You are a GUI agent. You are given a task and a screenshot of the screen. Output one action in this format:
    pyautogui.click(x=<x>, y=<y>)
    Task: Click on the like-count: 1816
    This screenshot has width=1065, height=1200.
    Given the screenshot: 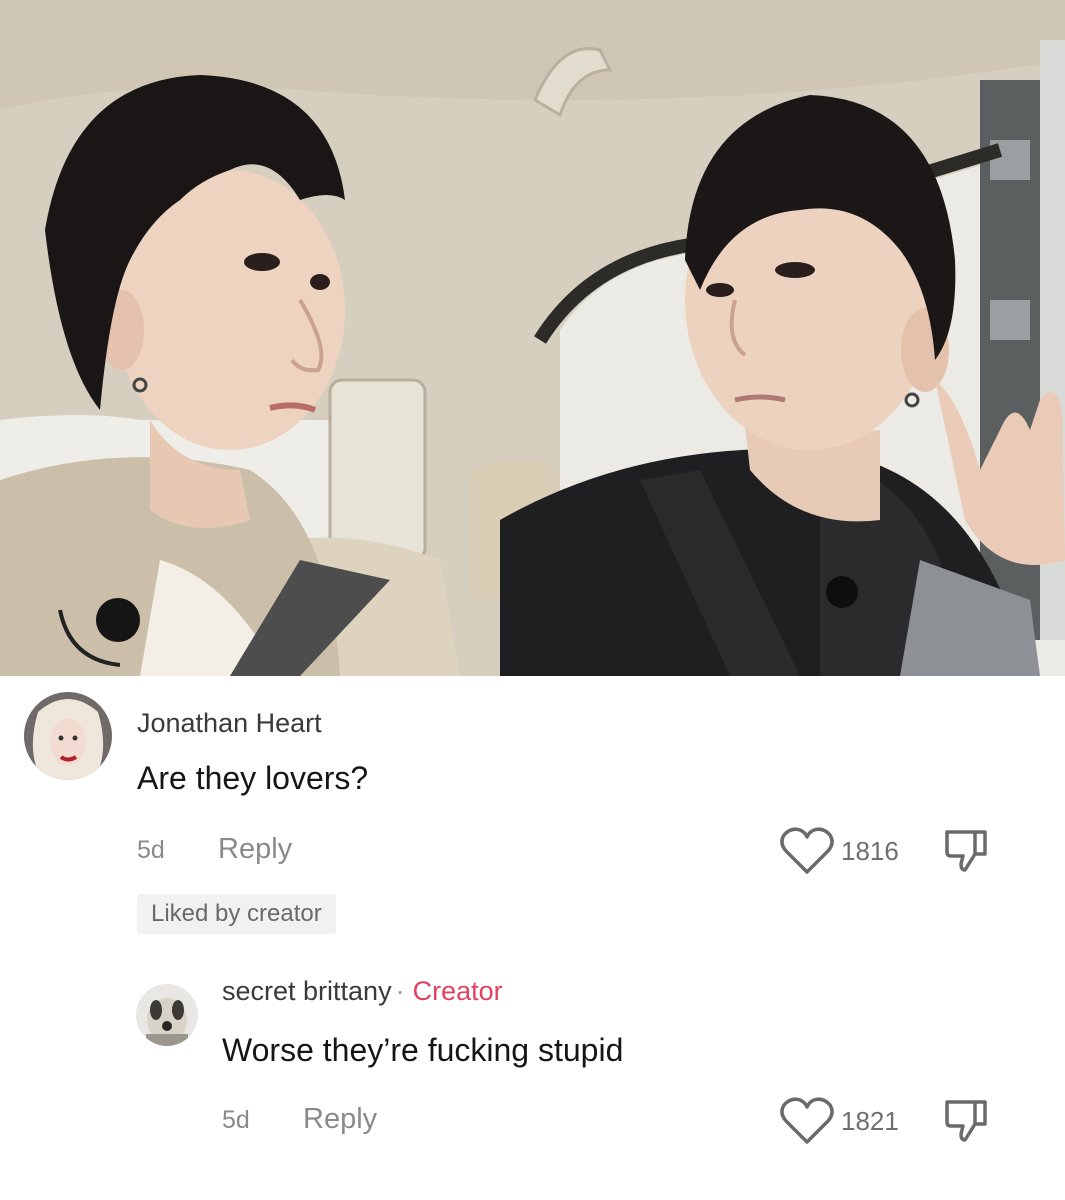 What is the action you would take?
    pyautogui.click(x=870, y=850)
    